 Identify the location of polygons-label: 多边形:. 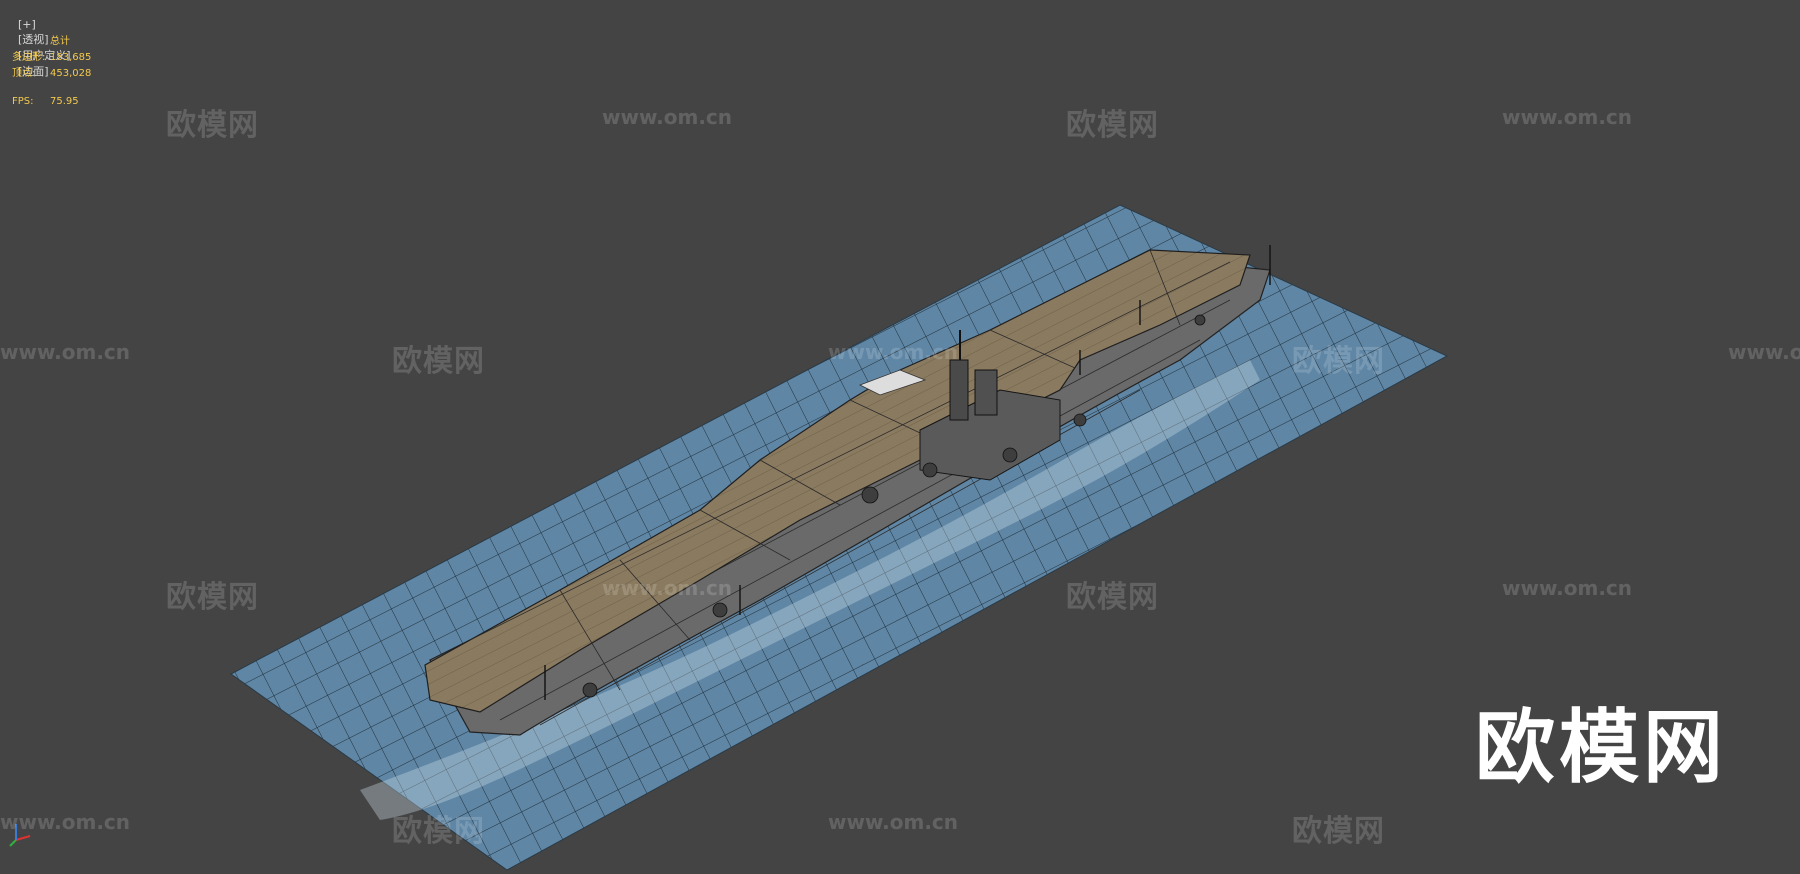
(29, 57).